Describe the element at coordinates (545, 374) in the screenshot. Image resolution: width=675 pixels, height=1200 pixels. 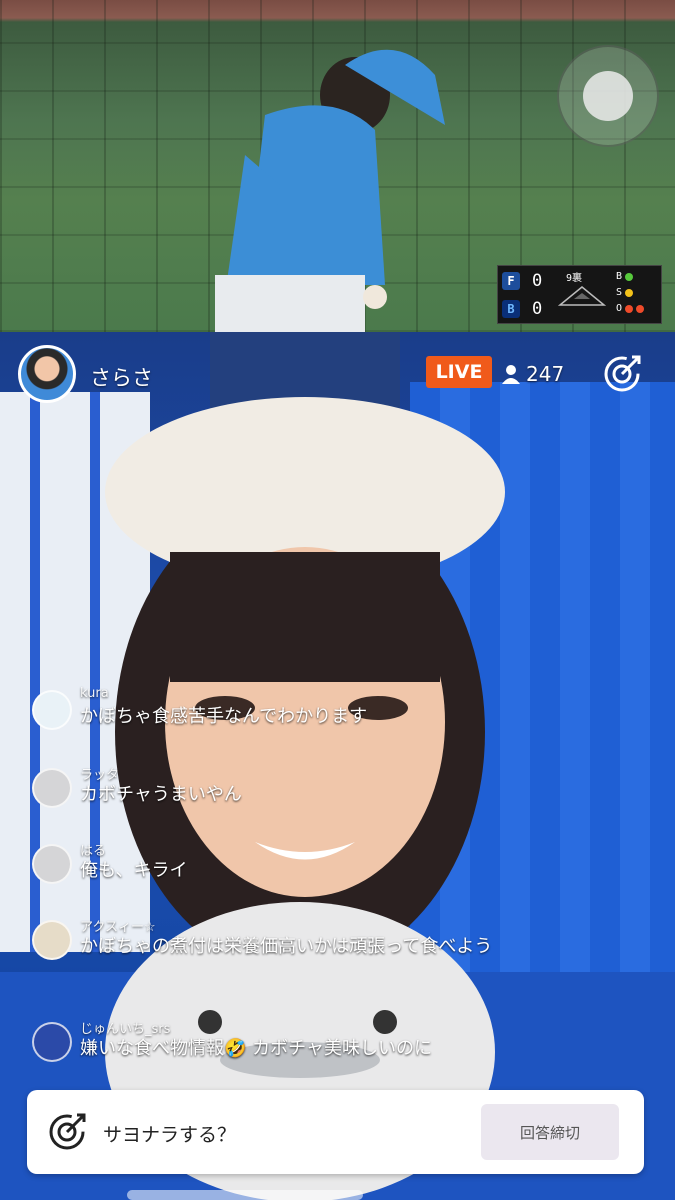
I see `viewer-count-value: 247` at that location.